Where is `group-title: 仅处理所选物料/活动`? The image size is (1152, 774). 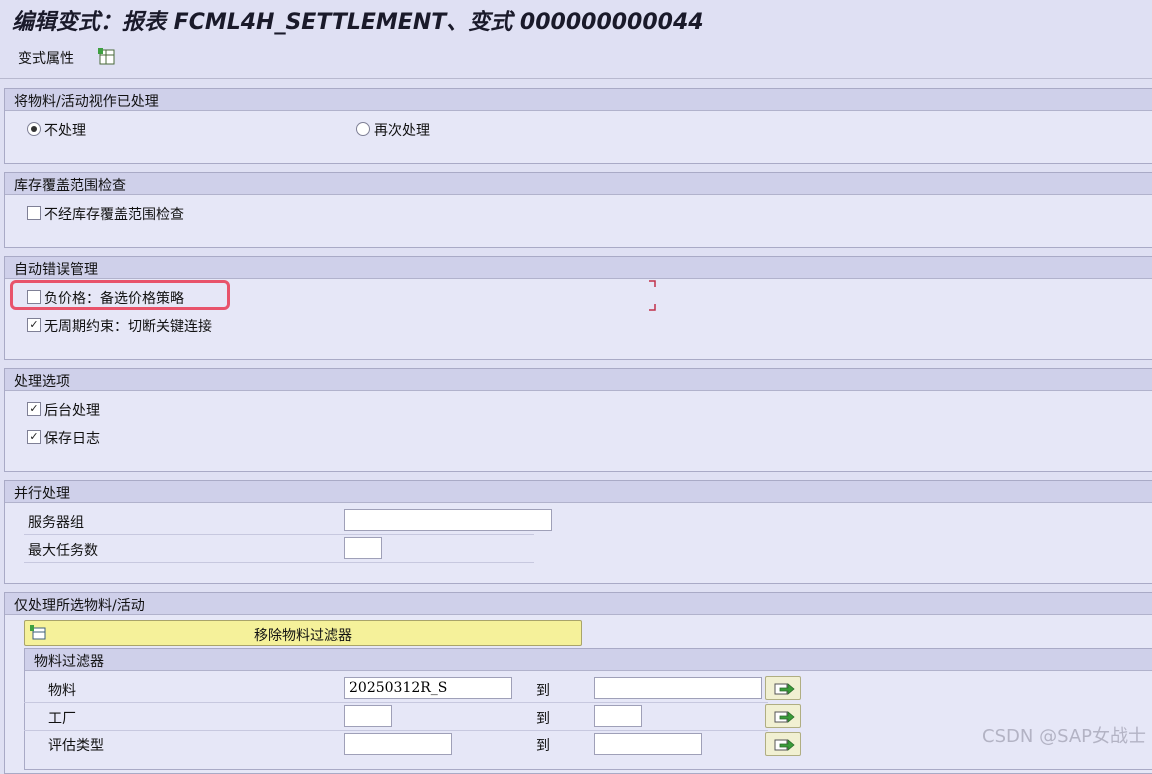 group-title: 仅处理所选物料/活动 is located at coordinates (79, 606).